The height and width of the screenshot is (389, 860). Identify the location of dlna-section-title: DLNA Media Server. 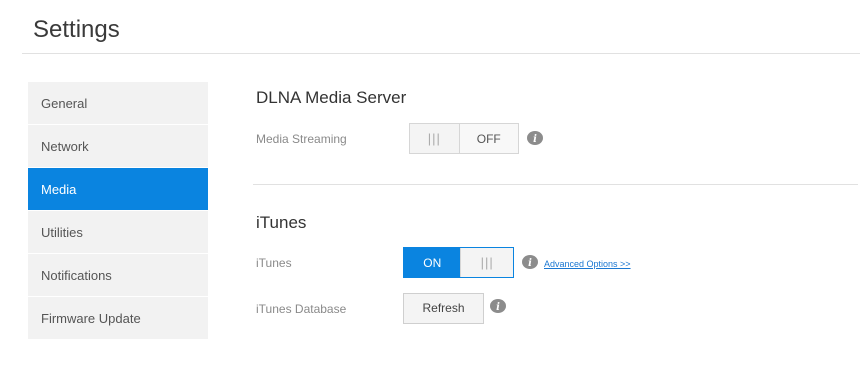
(331, 97).